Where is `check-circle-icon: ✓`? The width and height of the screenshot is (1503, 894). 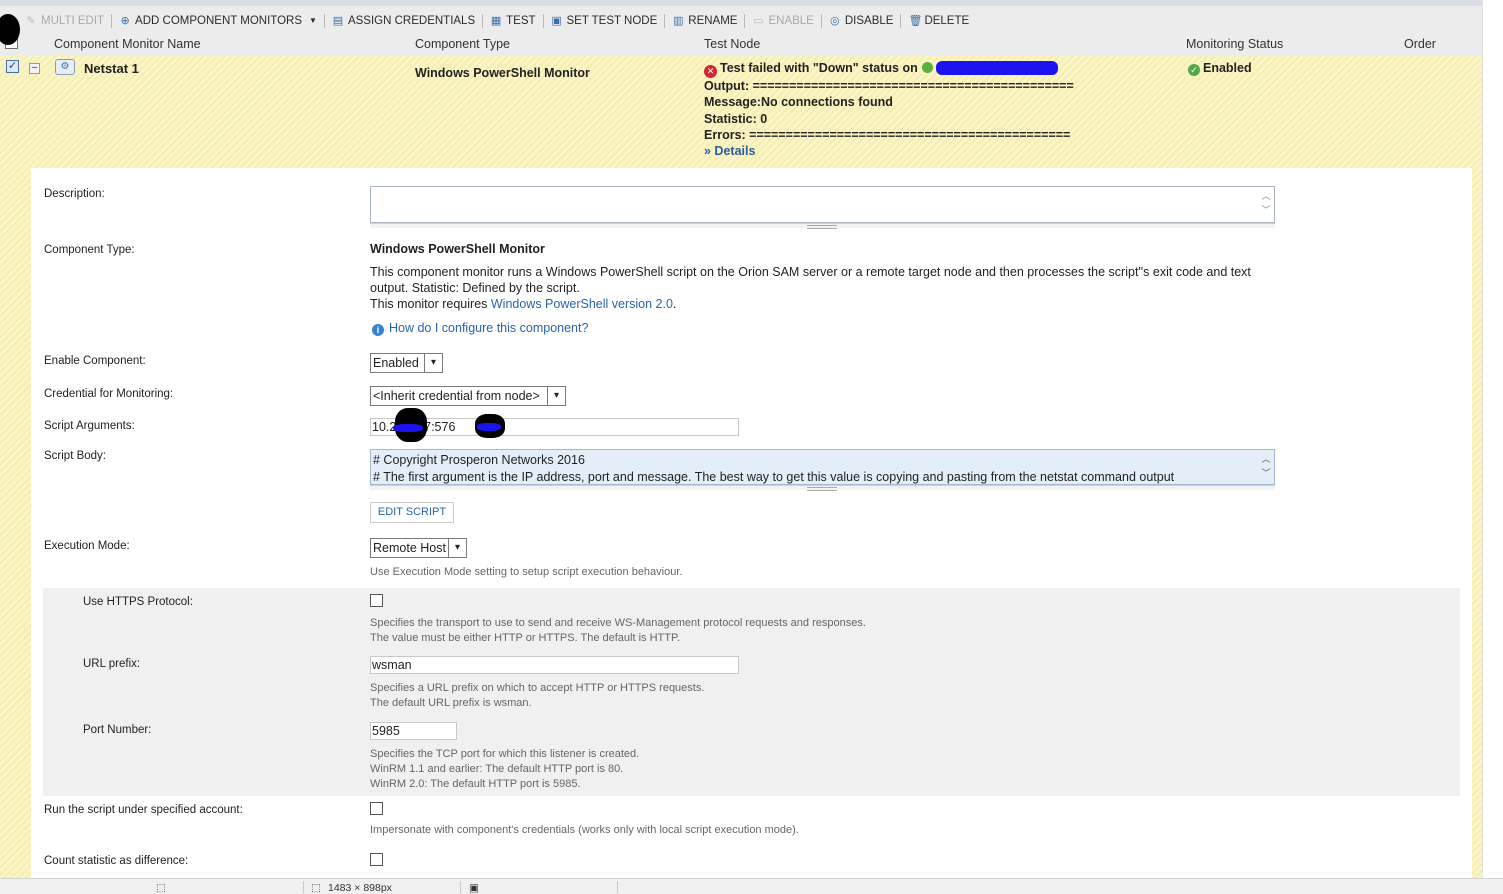
check-circle-icon: ✓ is located at coordinates (1194, 70).